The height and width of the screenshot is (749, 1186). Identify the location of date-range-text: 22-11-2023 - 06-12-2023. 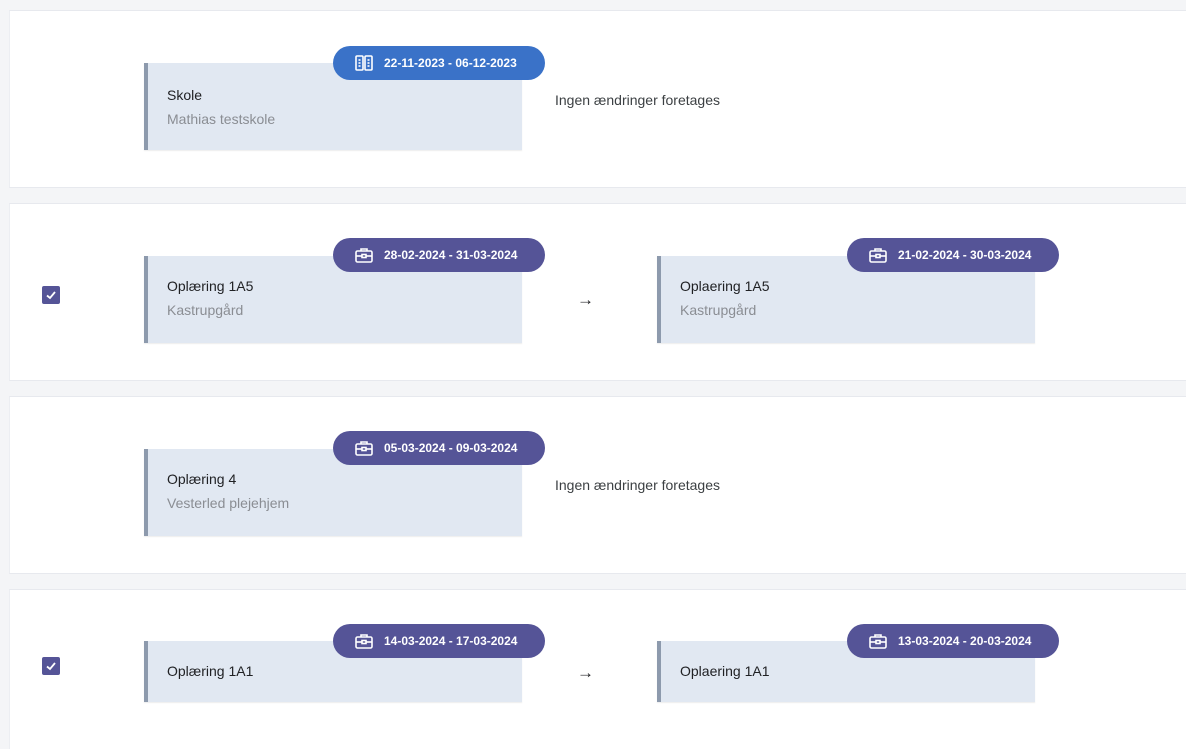
(450, 63).